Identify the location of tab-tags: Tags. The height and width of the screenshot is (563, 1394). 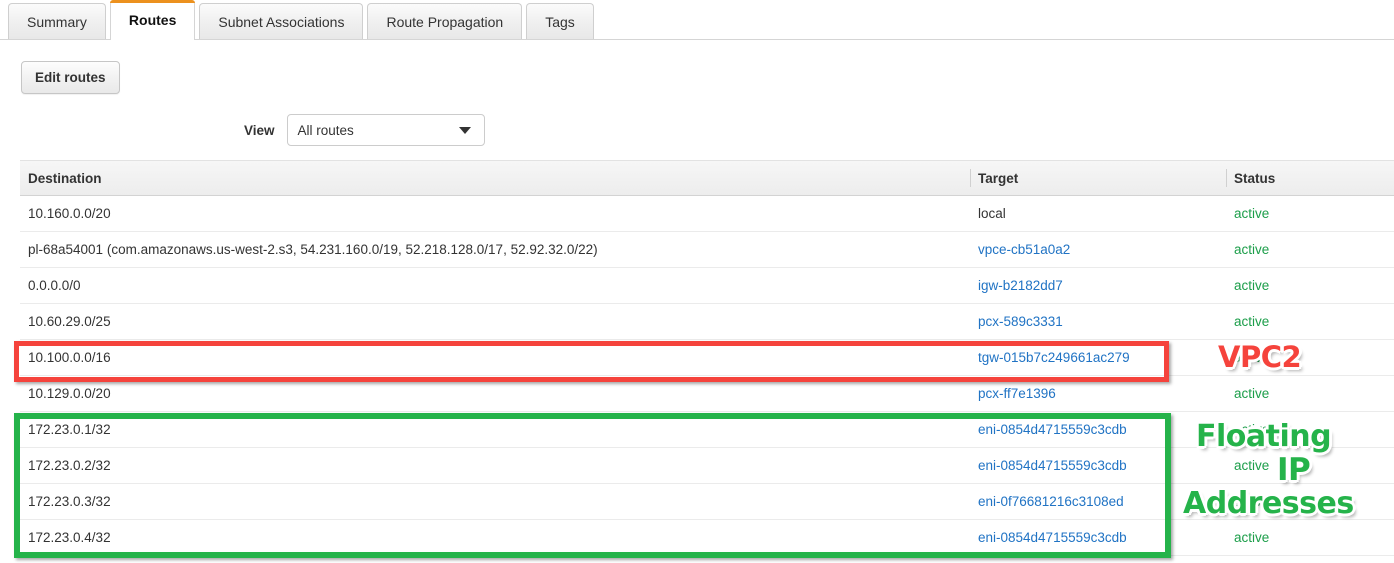
(560, 21).